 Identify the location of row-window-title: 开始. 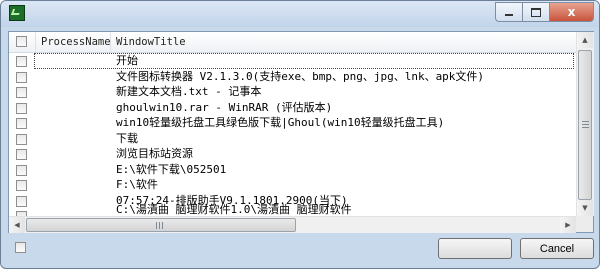
(304, 61).